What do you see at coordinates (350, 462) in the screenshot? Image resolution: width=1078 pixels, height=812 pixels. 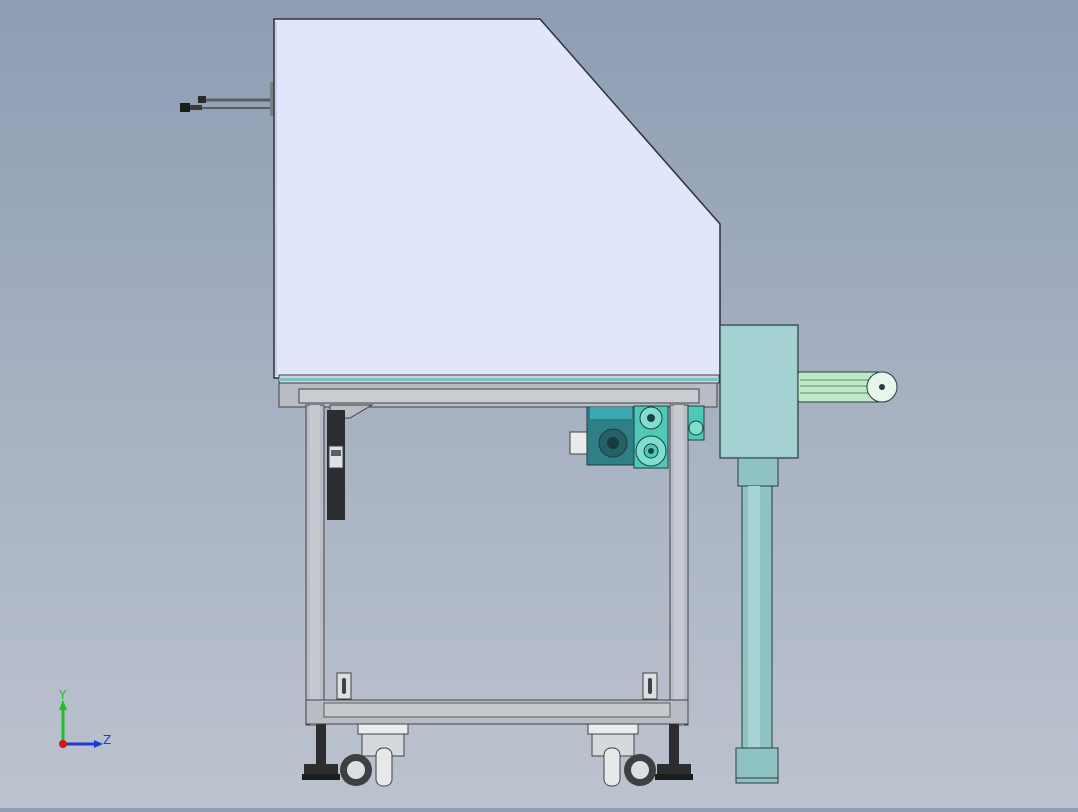 I see `cylinder-actuator` at bounding box center [350, 462].